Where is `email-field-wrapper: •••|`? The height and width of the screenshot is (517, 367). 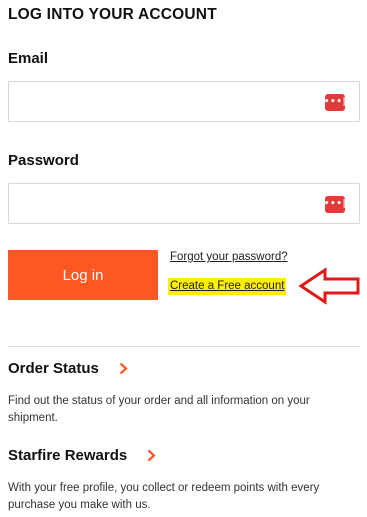
email-field-wrapper: •••| is located at coordinates (184, 101).